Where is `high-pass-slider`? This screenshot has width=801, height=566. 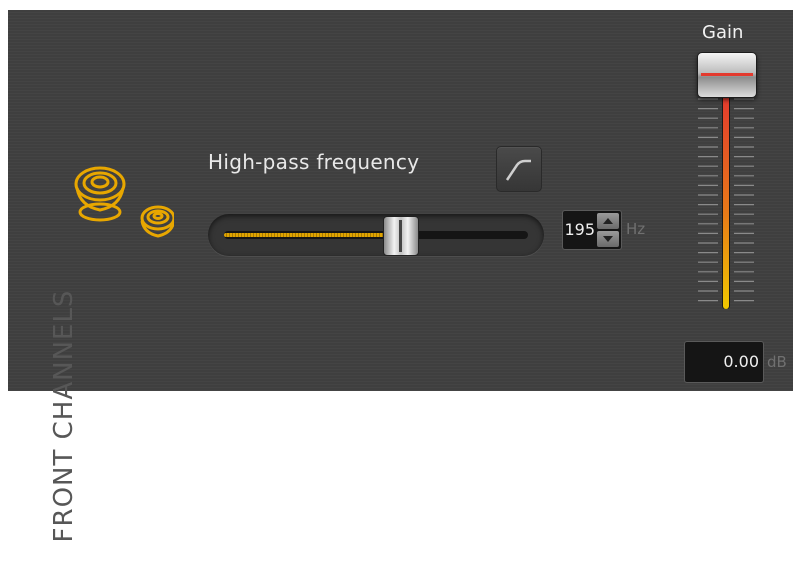 high-pass-slider is located at coordinates (376, 235).